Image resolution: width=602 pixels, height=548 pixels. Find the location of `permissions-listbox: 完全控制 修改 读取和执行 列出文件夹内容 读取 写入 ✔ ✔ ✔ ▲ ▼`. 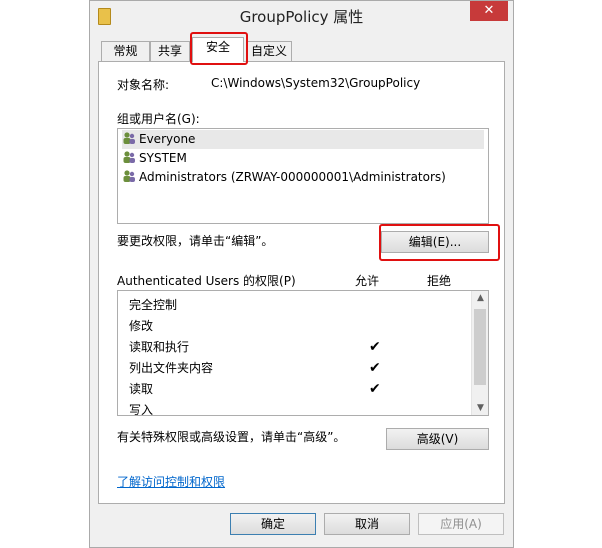

permissions-listbox: 完全控制 修改 读取和执行 列出文件夹内容 读取 写入 ✔ ✔ ✔ ▲ ▼ is located at coordinates (303, 353).